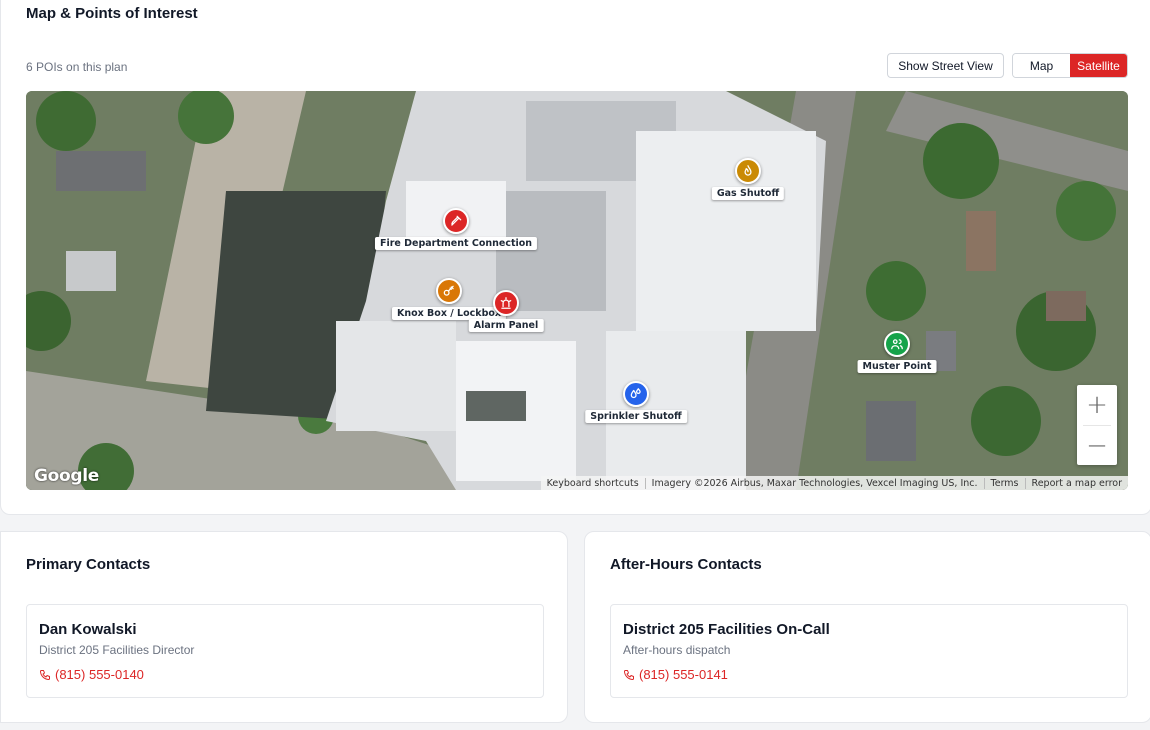  I want to click on flame-icon, so click(748, 171).